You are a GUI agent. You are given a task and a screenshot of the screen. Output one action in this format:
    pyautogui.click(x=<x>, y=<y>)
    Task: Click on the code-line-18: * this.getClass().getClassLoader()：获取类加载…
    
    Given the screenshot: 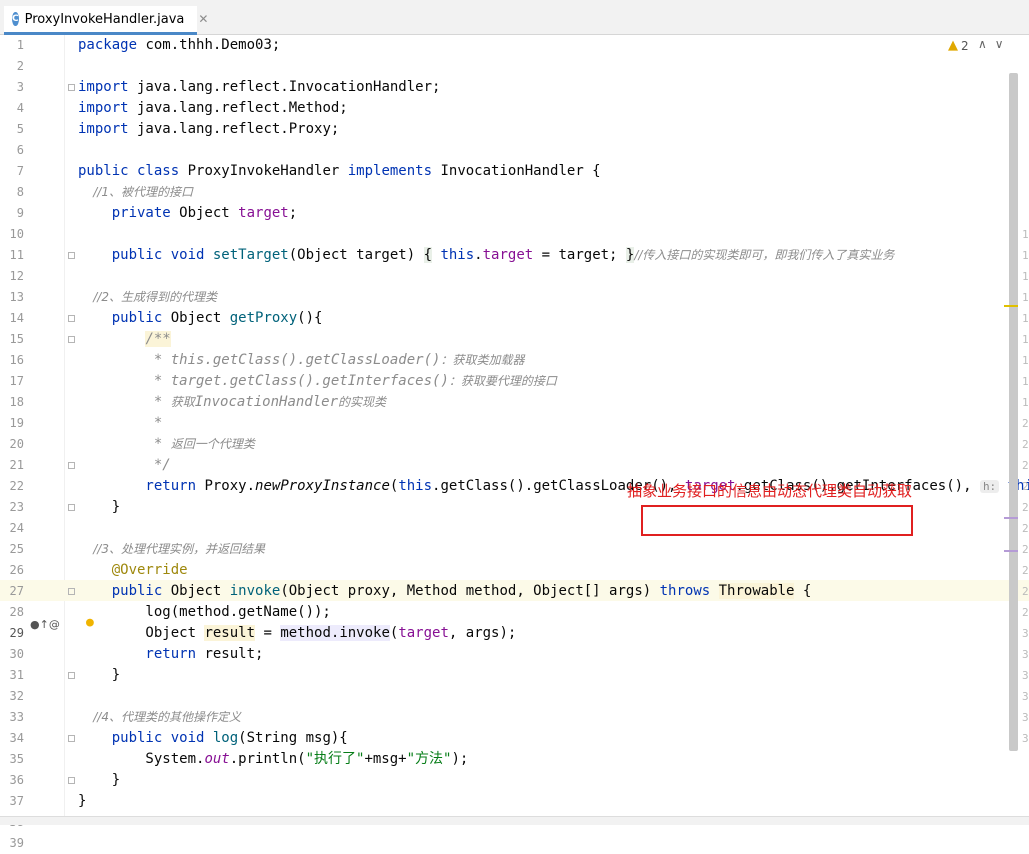 What is the action you would take?
    pyautogui.click(x=301, y=360)
    